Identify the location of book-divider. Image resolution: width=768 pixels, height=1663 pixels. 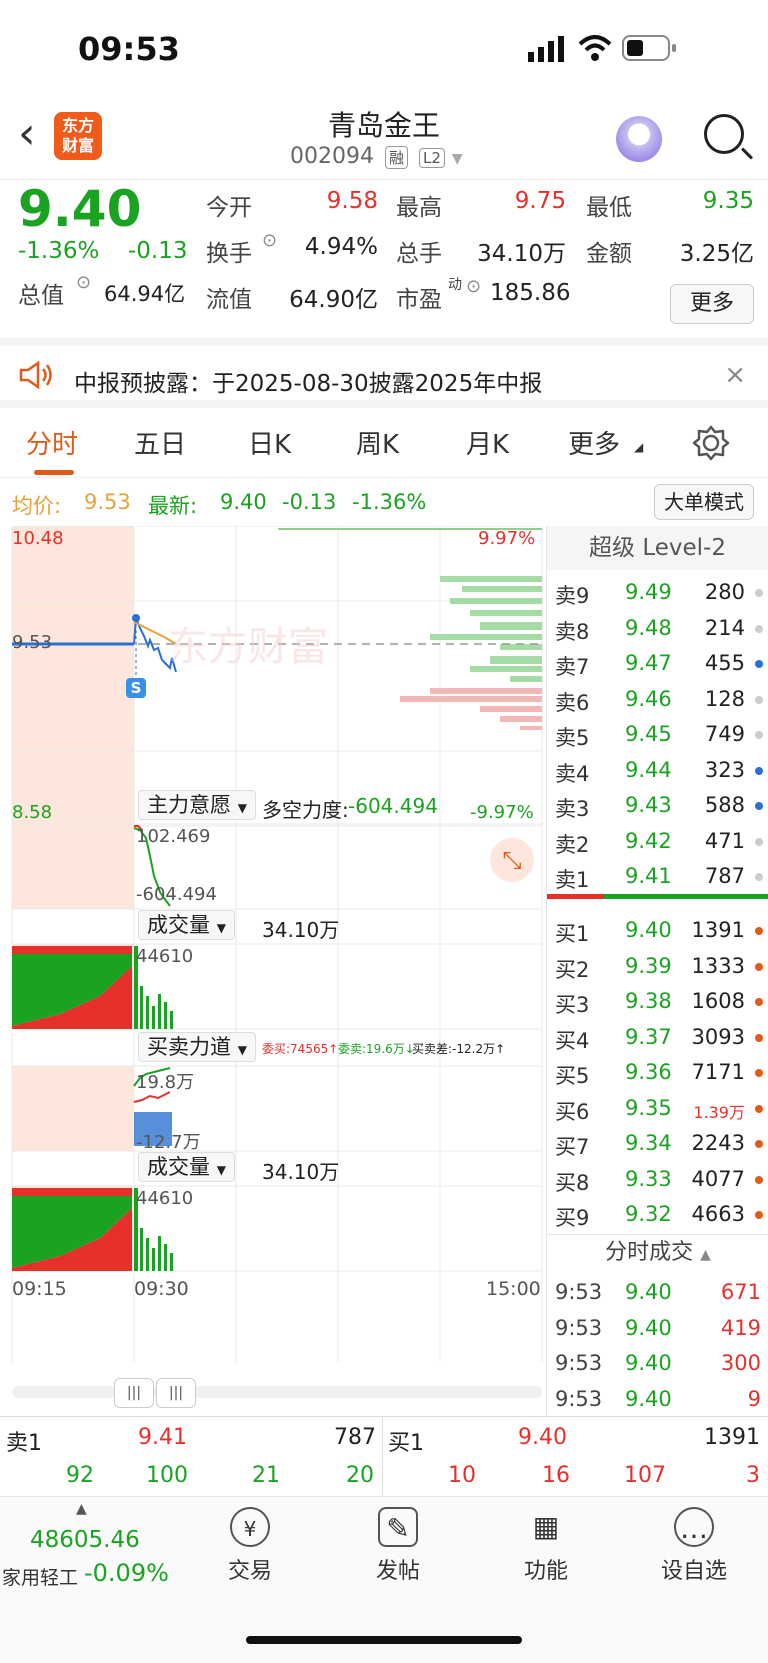
(657, 896).